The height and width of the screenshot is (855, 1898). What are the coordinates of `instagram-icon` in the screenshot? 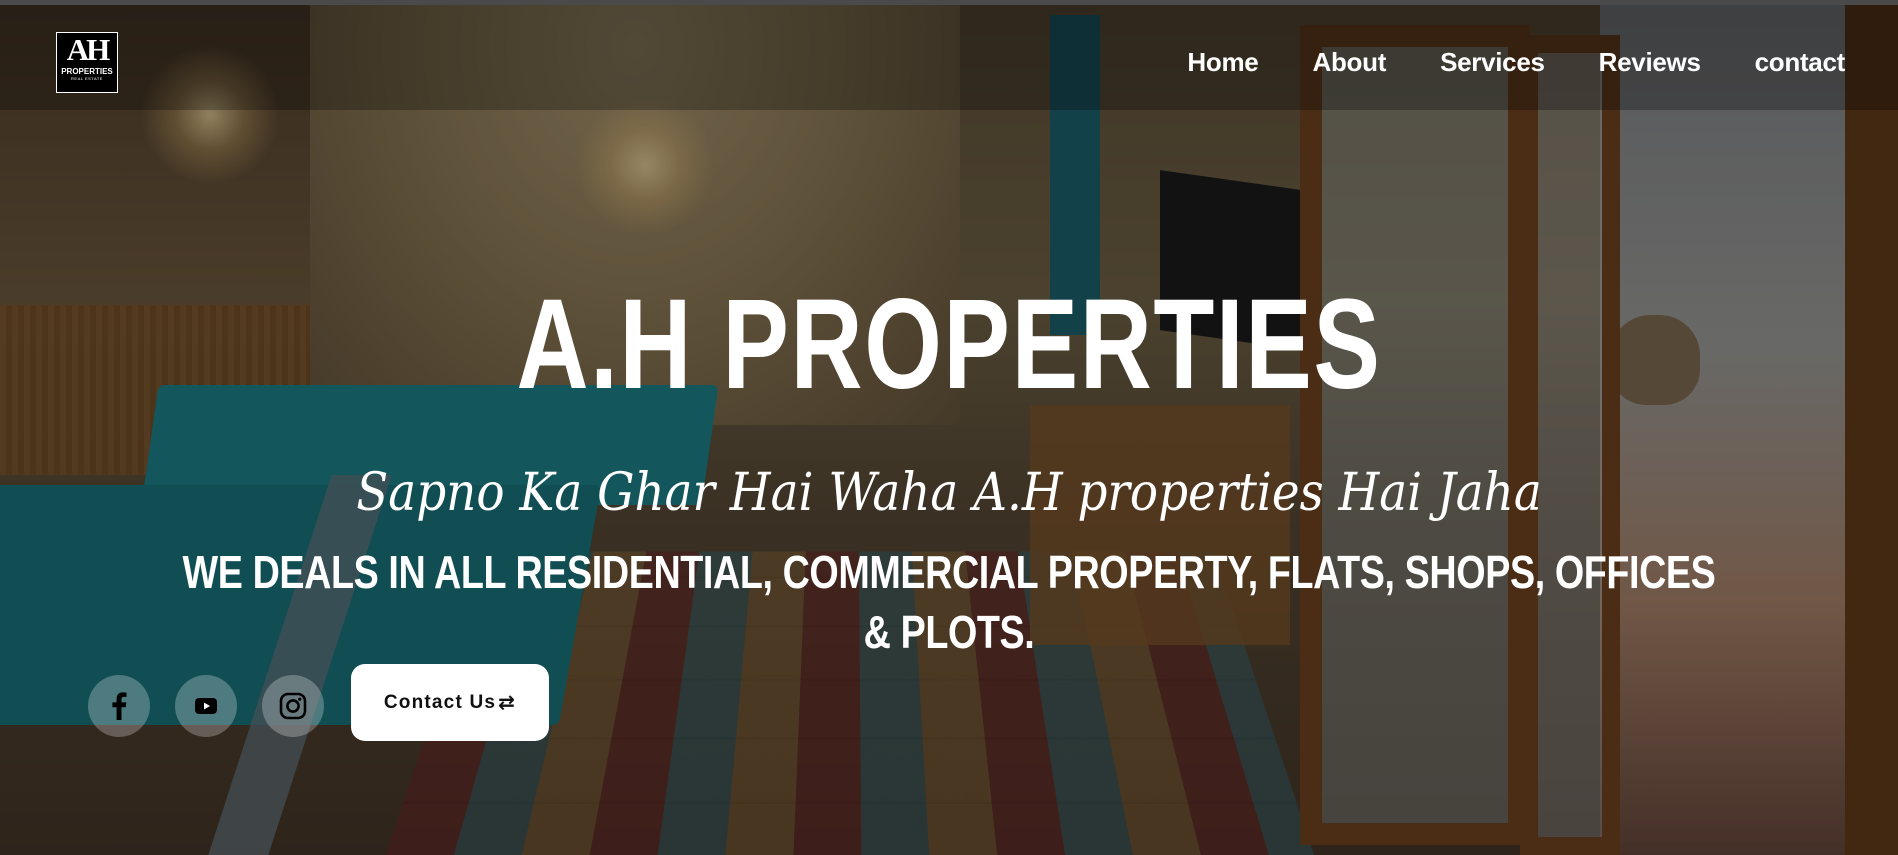 It's located at (293, 706).